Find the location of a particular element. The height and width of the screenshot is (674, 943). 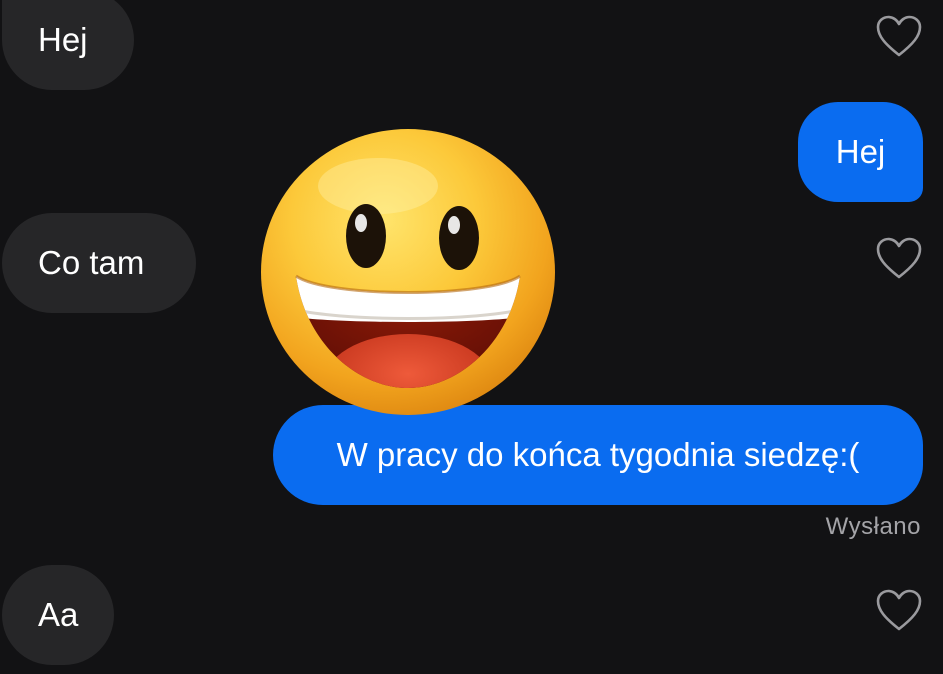

message-text: Aa is located at coordinates (58, 614).